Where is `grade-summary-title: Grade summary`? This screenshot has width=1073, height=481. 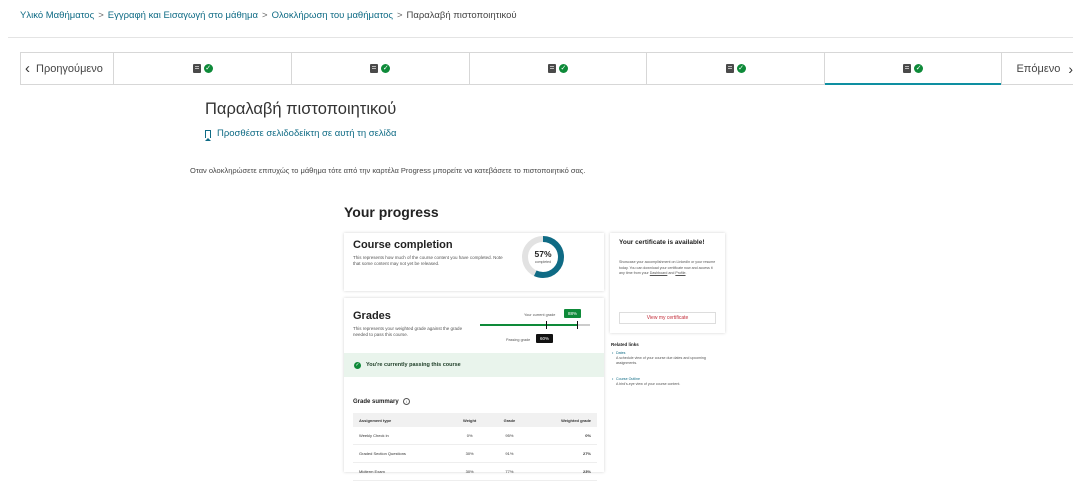 grade-summary-title: Grade summary is located at coordinates (376, 401).